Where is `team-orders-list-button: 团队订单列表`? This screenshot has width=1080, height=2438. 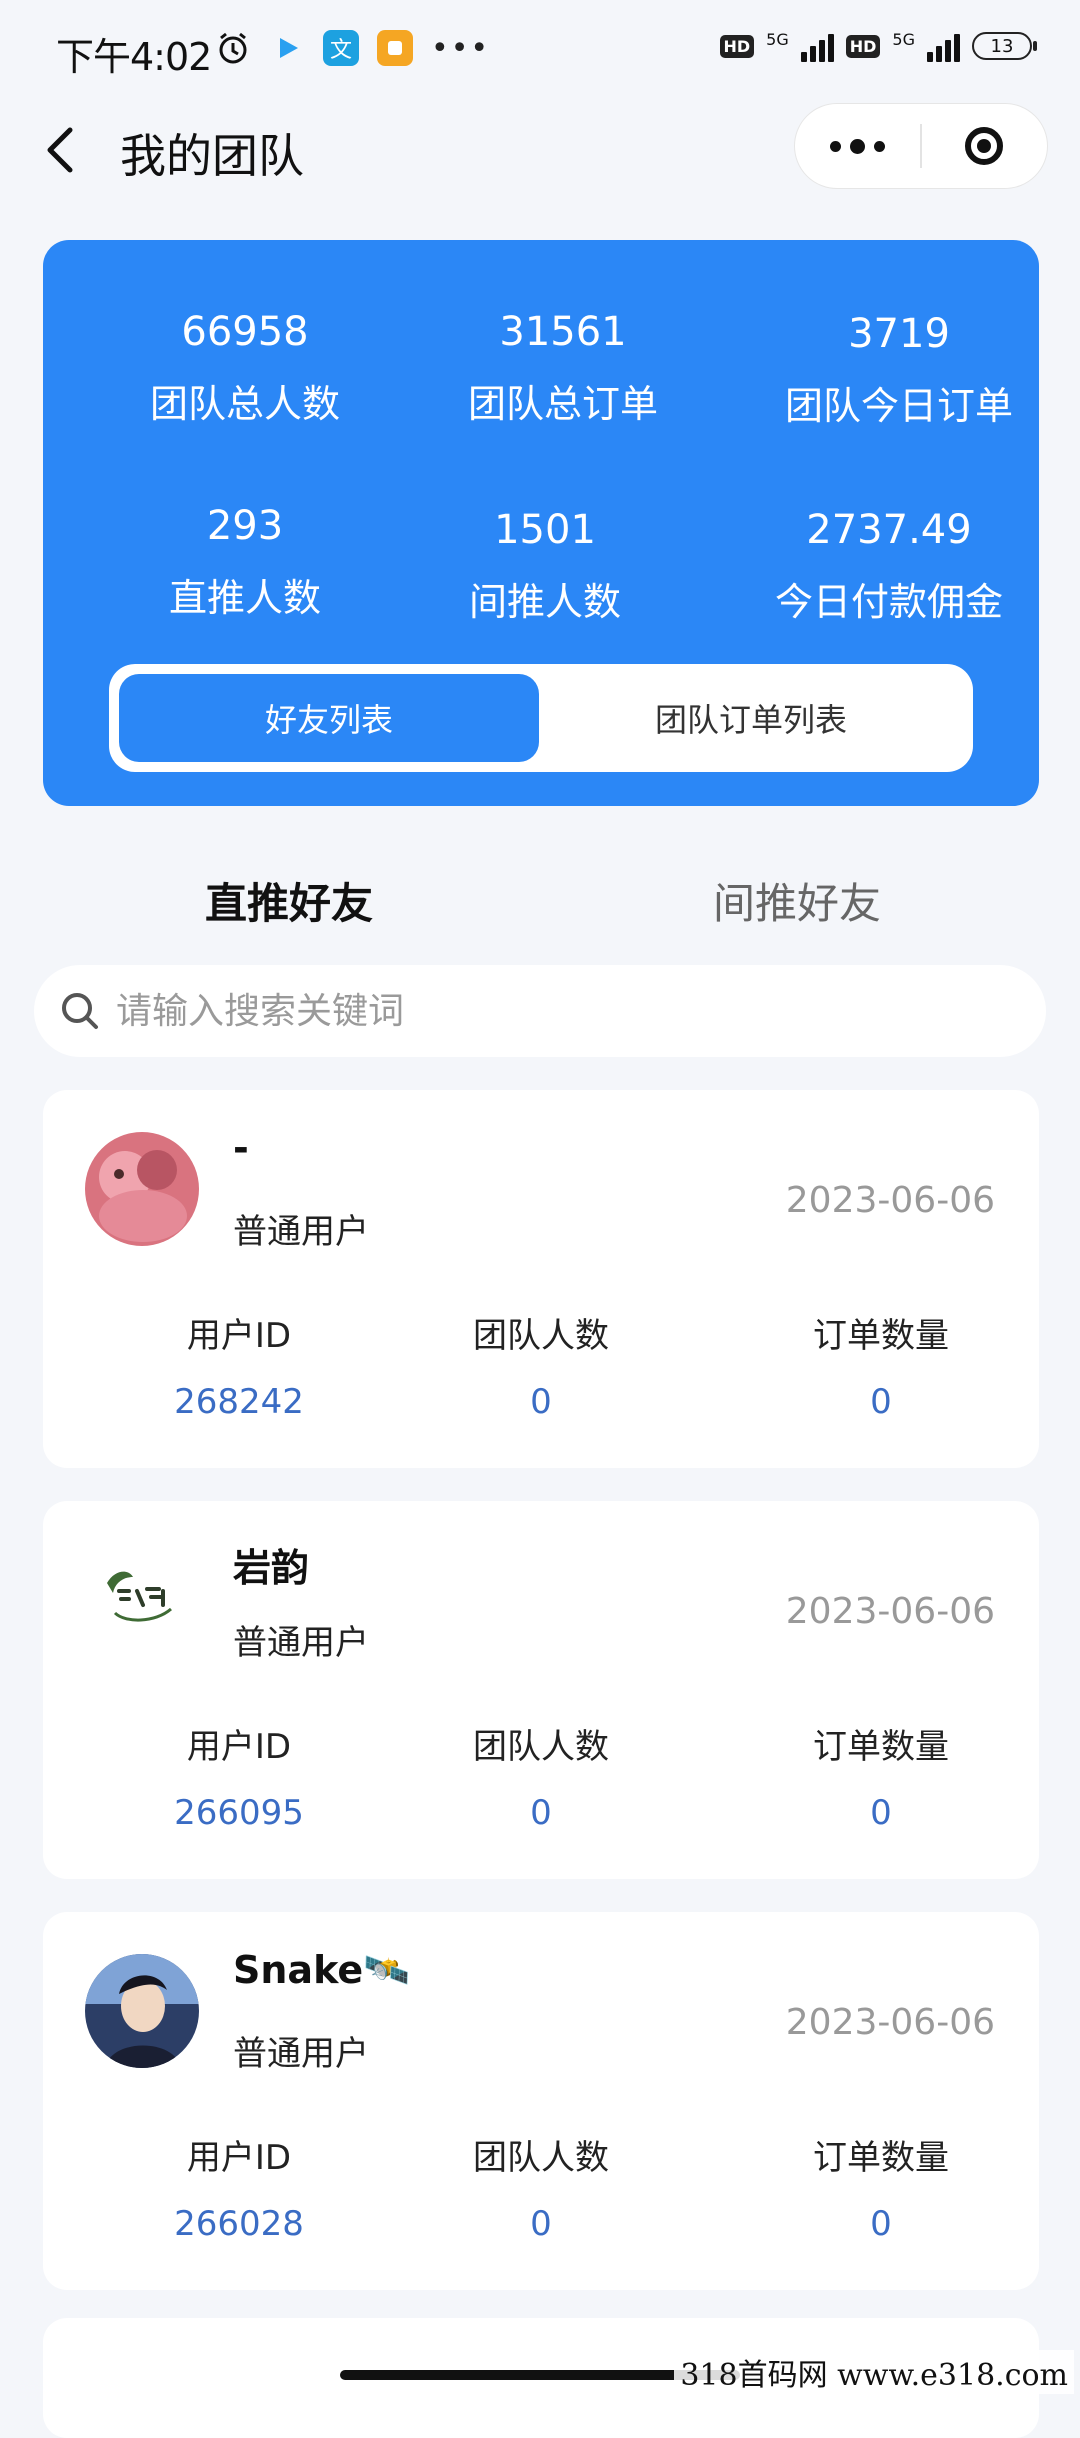
team-orders-list-button: 团队订单列表 is located at coordinates (751, 718).